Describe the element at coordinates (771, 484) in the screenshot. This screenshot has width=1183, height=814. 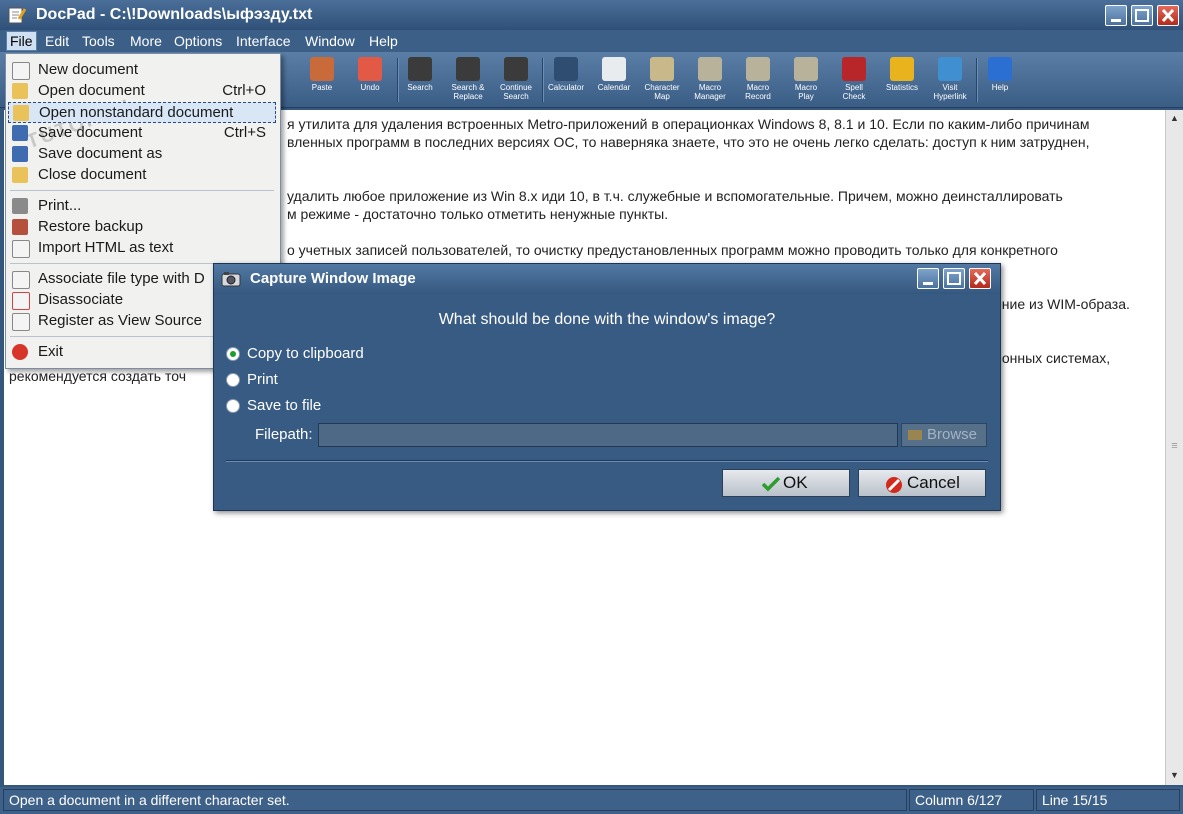
I see `checkmark-icon` at that location.